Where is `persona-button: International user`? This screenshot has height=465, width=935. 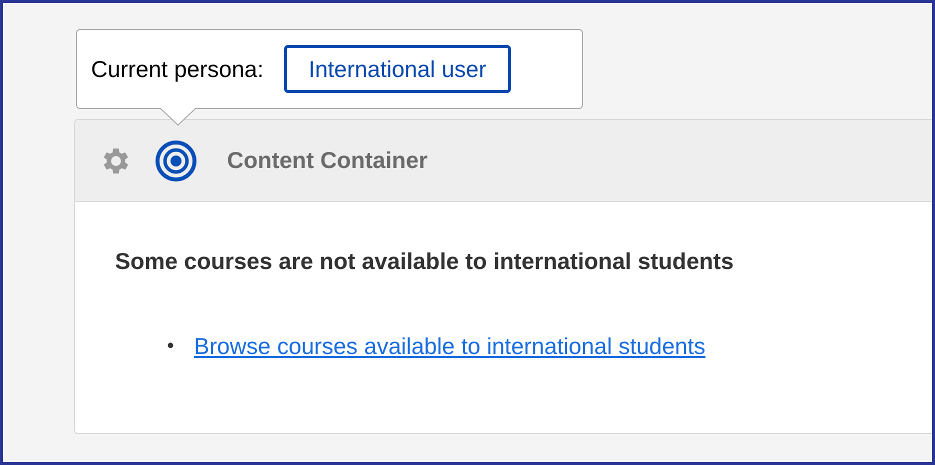
persona-button: International user is located at coordinates (398, 69).